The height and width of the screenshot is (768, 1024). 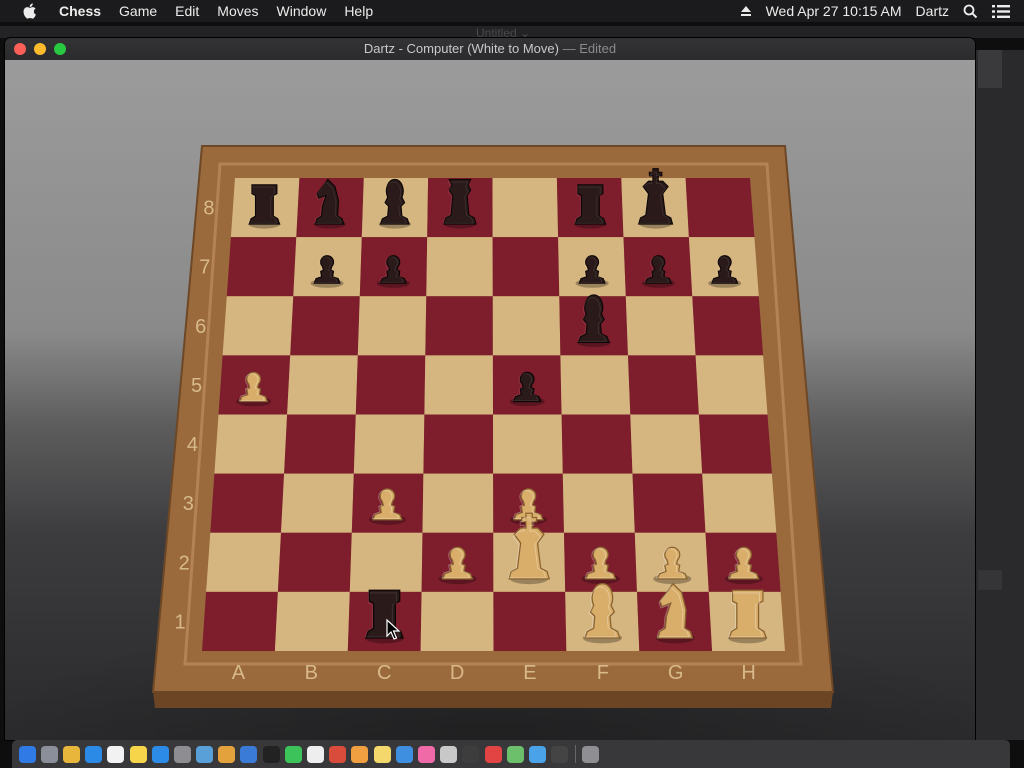 What do you see at coordinates (458, 503) in the screenshot?
I see `board-square-d3` at bounding box center [458, 503].